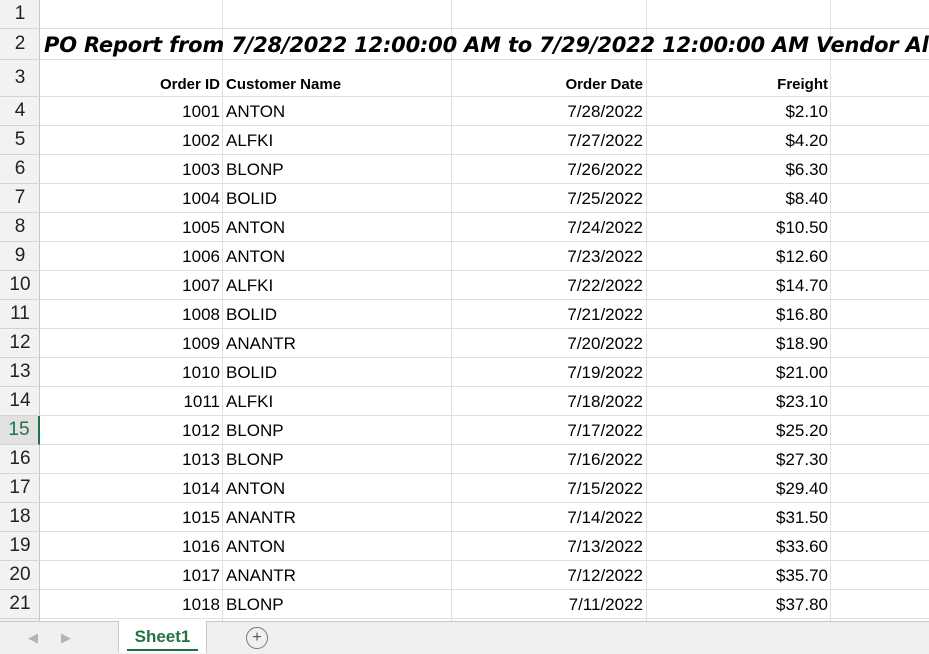 The height and width of the screenshot is (654, 929). What do you see at coordinates (20, 198) in the screenshot?
I see `row-header: 7` at bounding box center [20, 198].